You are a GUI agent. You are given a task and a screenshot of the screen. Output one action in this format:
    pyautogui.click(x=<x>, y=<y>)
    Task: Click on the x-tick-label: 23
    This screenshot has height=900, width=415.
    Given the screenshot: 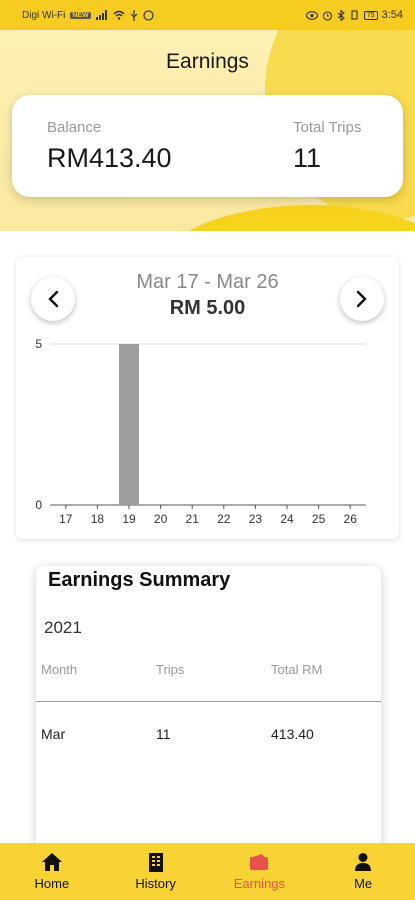 What is the action you would take?
    pyautogui.click(x=256, y=519)
    